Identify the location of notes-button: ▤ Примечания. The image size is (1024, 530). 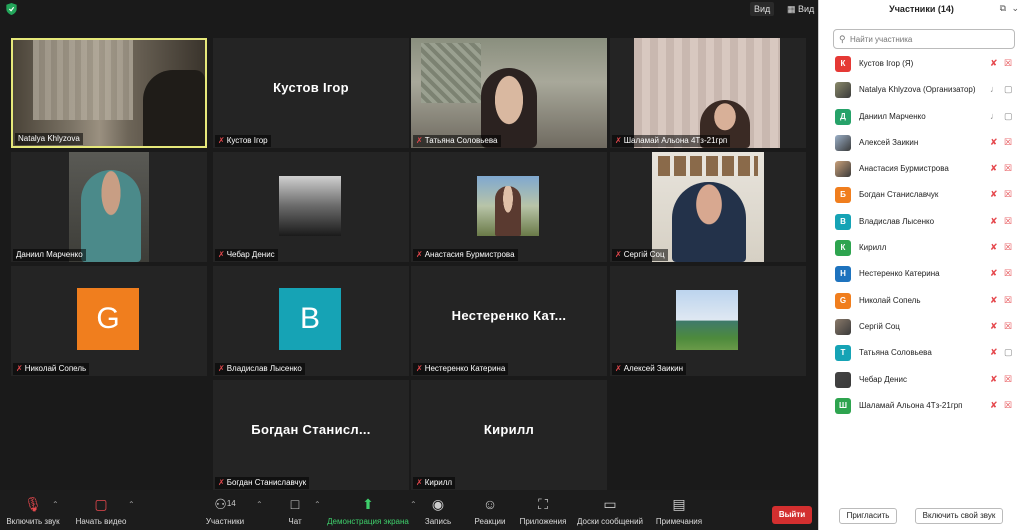
(679, 510).